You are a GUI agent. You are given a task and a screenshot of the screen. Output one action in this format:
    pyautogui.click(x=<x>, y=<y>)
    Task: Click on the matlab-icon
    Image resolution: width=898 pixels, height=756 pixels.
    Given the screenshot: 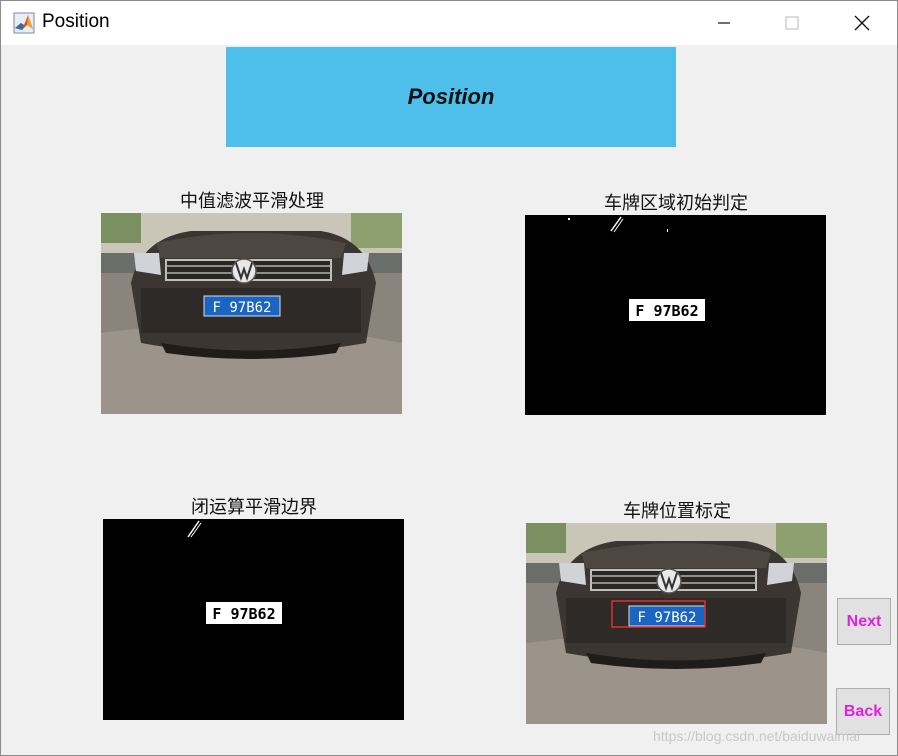 What is the action you would take?
    pyautogui.click(x=24, y=23)
    